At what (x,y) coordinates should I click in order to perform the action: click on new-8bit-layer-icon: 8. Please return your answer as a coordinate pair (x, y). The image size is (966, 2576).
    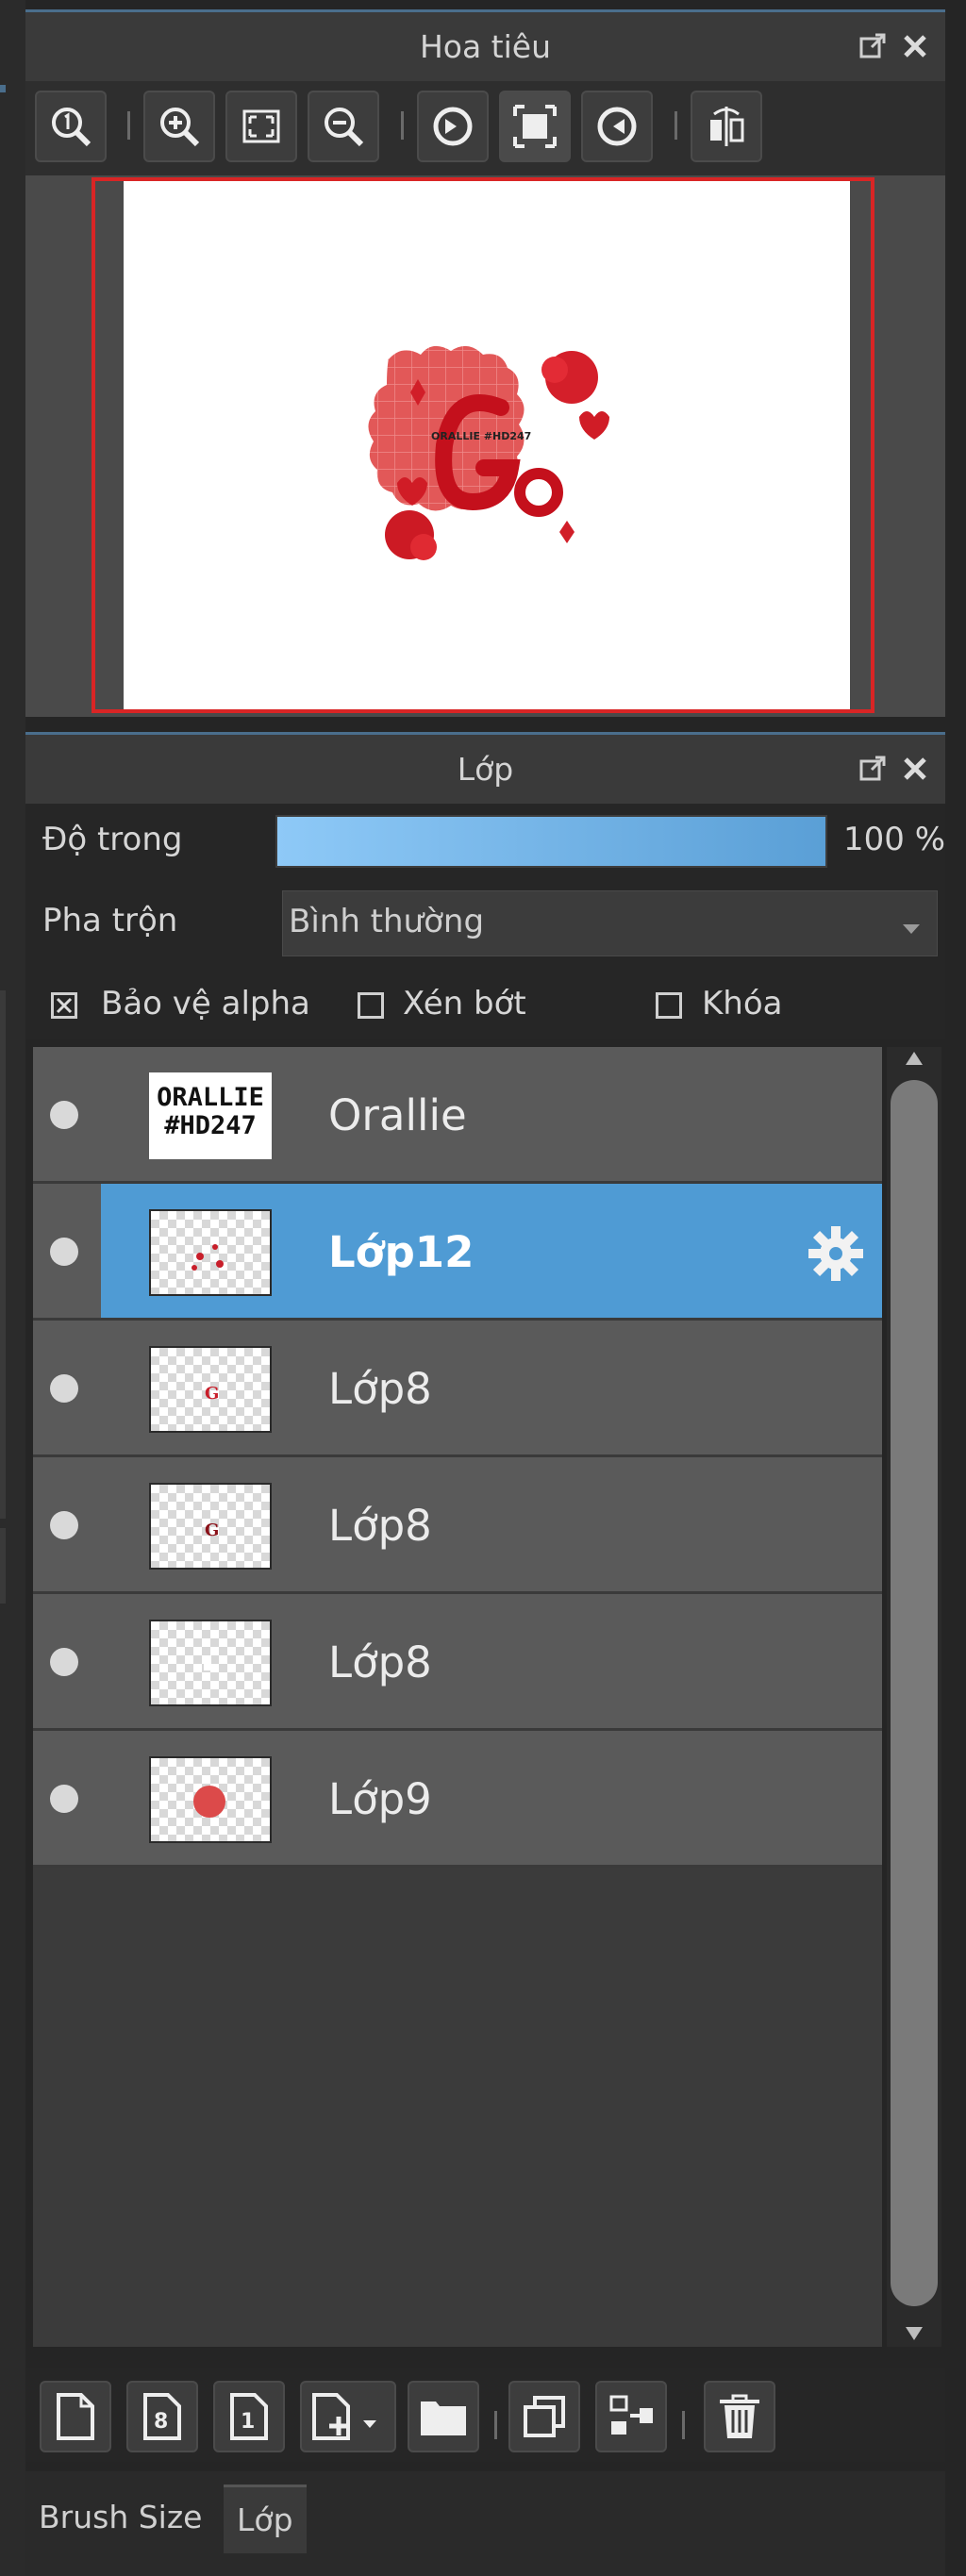
    Looking at the image, I should click on (162, 2416).